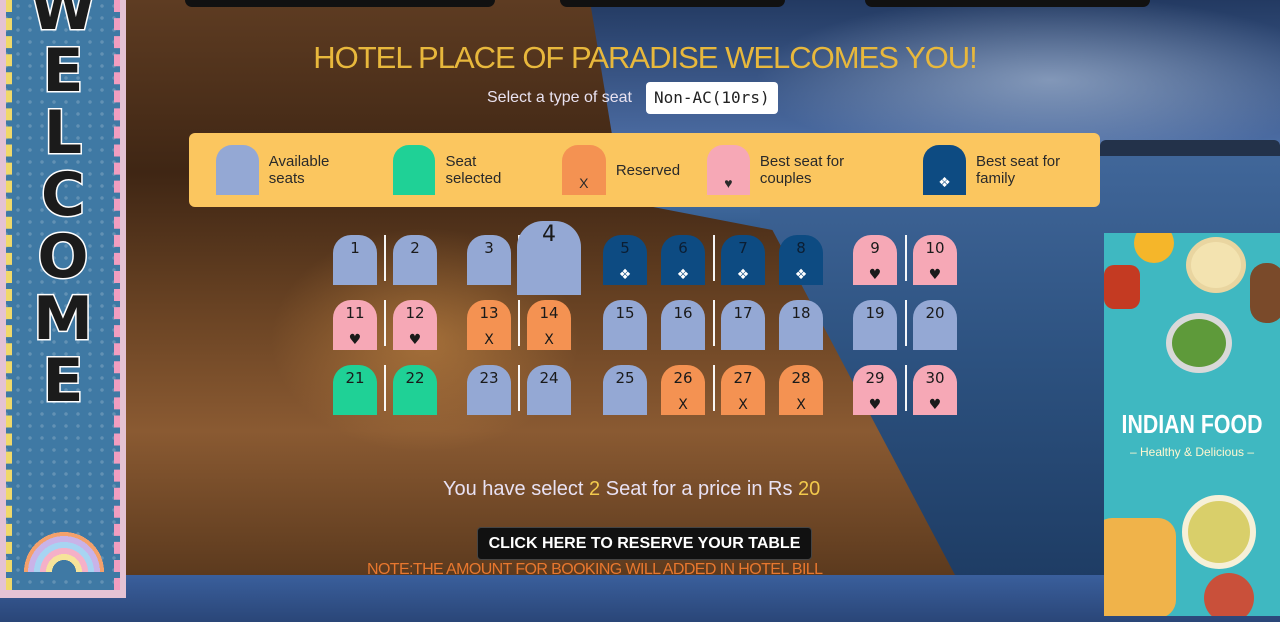 The height and width of the screenshot is (622, 1280). I want to click on seat-30: 30 ♥, so click(935, 390).